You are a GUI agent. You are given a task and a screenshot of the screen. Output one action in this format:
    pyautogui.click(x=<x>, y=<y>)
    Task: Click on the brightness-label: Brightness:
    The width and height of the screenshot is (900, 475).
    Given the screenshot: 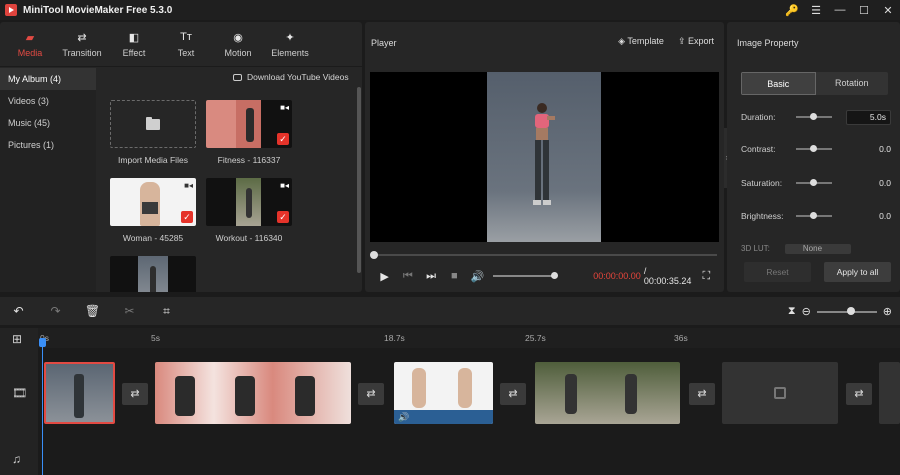 What is the action you would take?
    pyautogui.click(x=762, y=216)
    